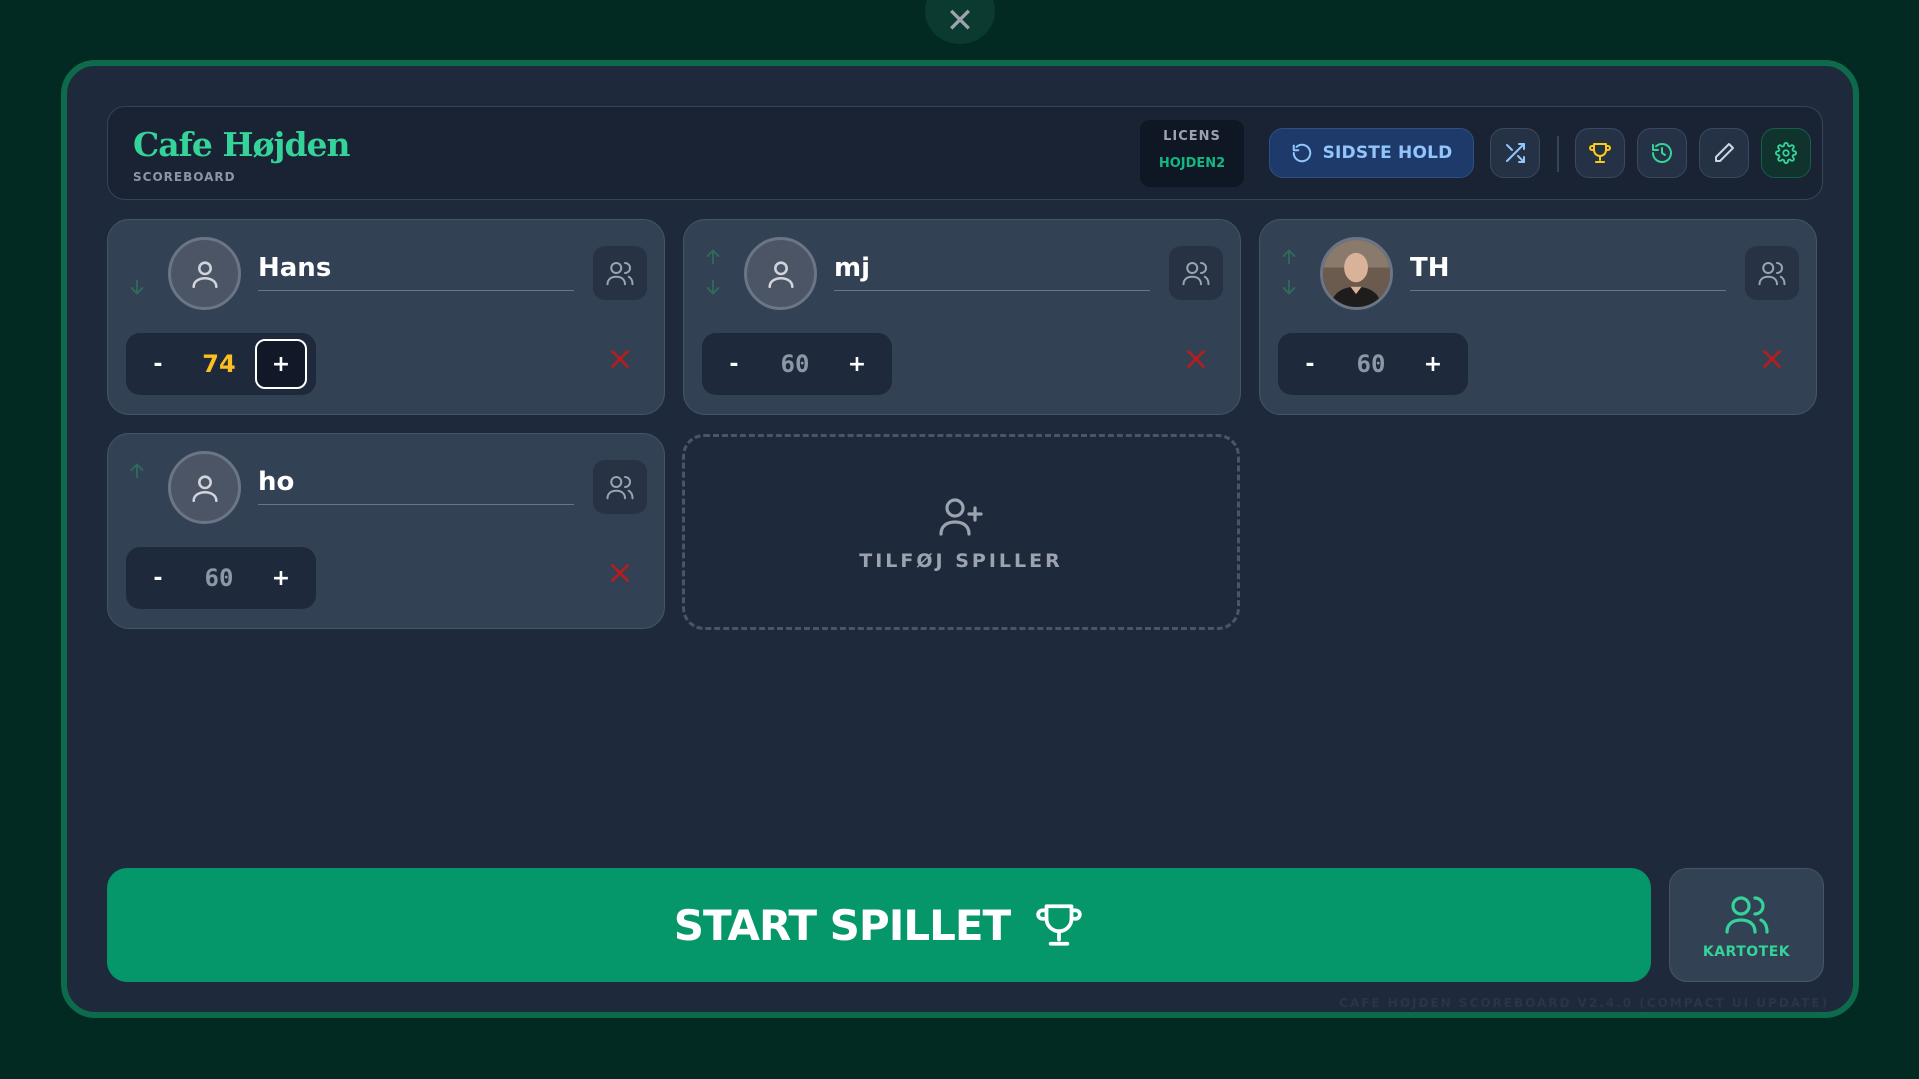 Image resolution: width=1919 pixels, height=1079 pixels. Describe the element at coordinates (184, 177) in the screenshot. I see `page-subtitle: SCOREBOARD` at that location.